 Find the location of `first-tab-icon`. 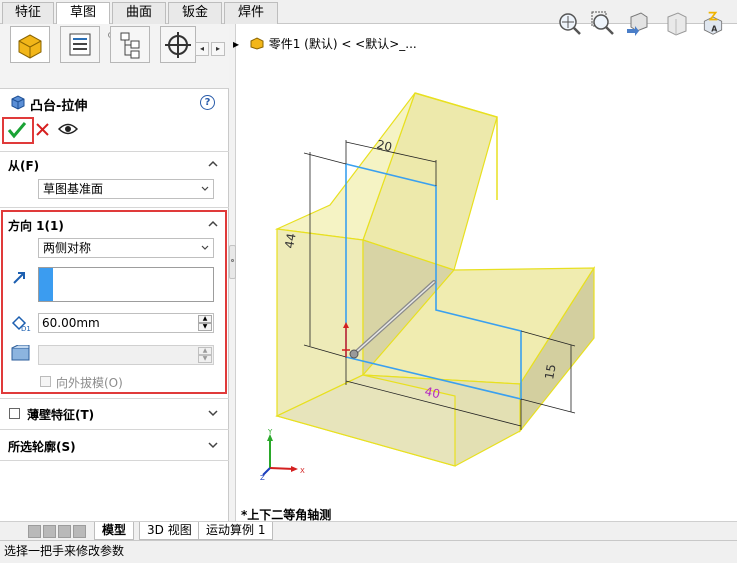

first-tab-icon is located at coordinates (34, 531).